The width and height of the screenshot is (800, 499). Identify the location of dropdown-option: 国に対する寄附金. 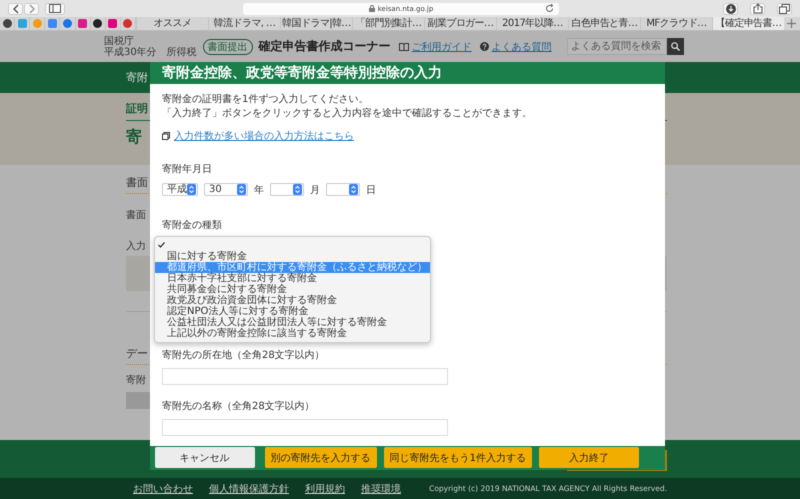
(292, 256).